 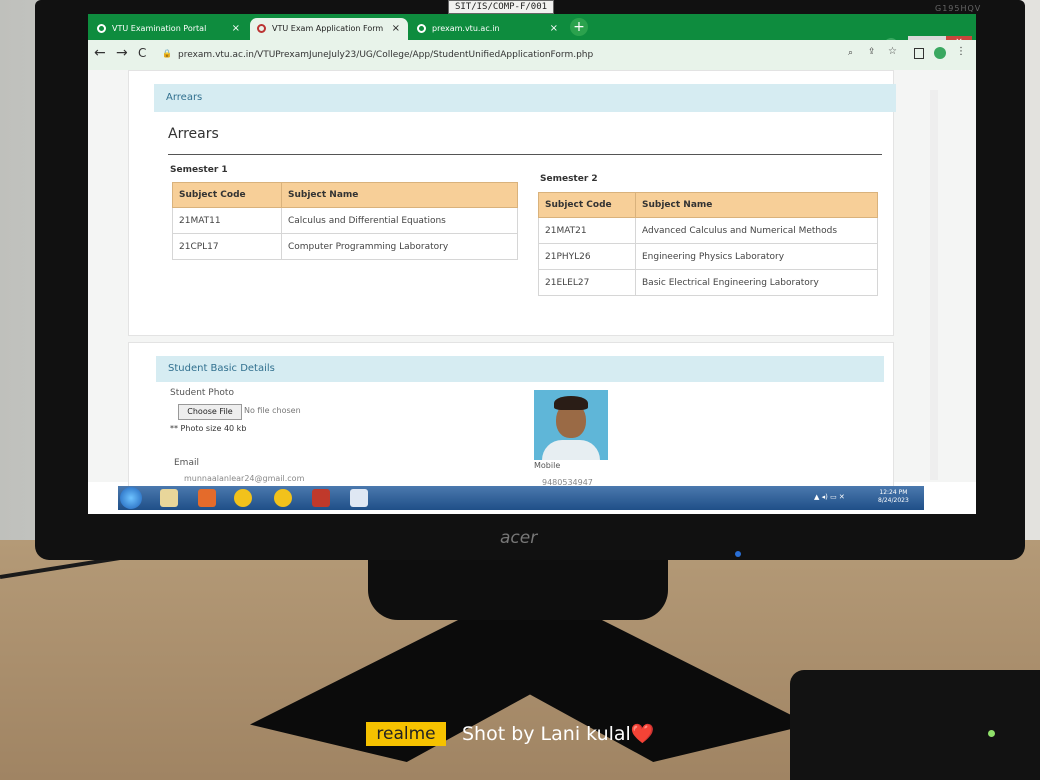 I want to click on start-button, so click(x=131, y=498).